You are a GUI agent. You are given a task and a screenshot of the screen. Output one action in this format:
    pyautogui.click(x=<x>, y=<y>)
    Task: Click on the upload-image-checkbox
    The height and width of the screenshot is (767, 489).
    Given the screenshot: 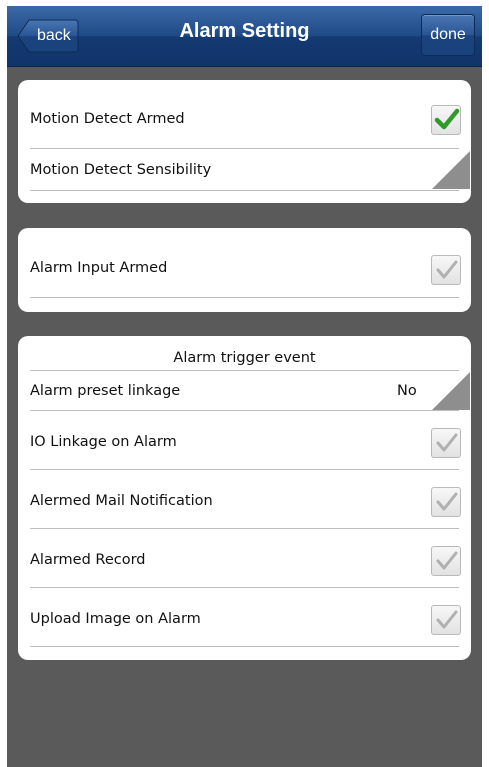 What is the action you would take?
    pyautogui.click(x=446, y=620)
    